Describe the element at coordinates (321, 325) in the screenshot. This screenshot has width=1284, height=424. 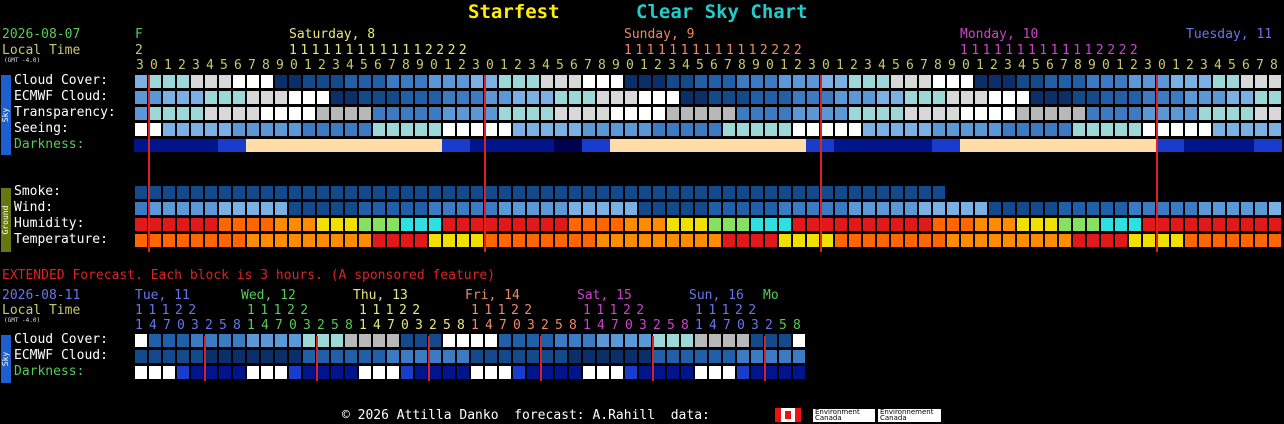
I see `ext-hour-digit: 2` at that location.